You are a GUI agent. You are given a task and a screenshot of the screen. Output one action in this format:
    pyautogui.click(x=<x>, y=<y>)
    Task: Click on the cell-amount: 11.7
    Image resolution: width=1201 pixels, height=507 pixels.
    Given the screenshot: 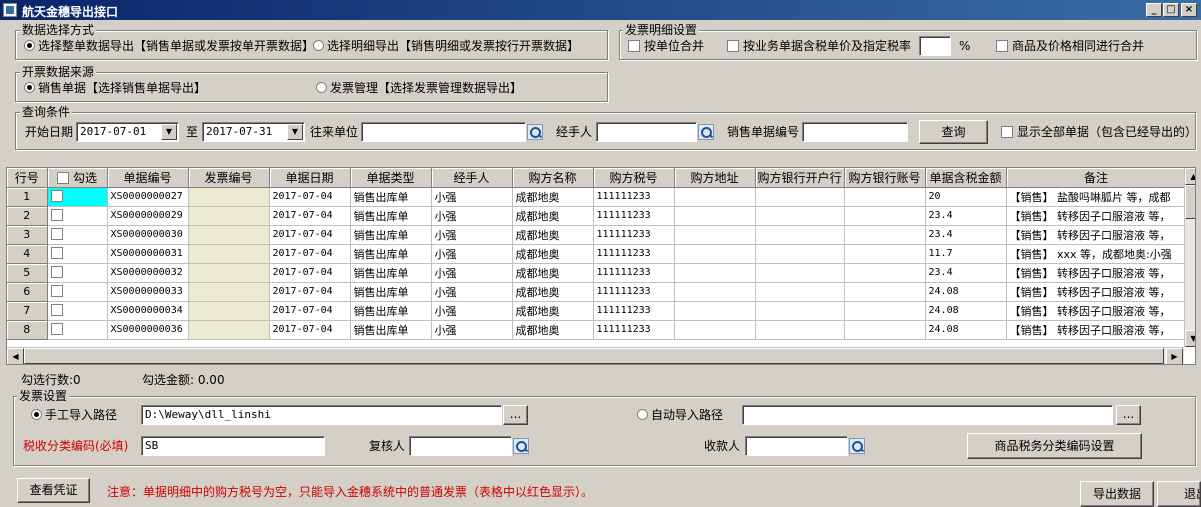 What is the action you would take?
    pyautogui.click(x=966, y=254)
    